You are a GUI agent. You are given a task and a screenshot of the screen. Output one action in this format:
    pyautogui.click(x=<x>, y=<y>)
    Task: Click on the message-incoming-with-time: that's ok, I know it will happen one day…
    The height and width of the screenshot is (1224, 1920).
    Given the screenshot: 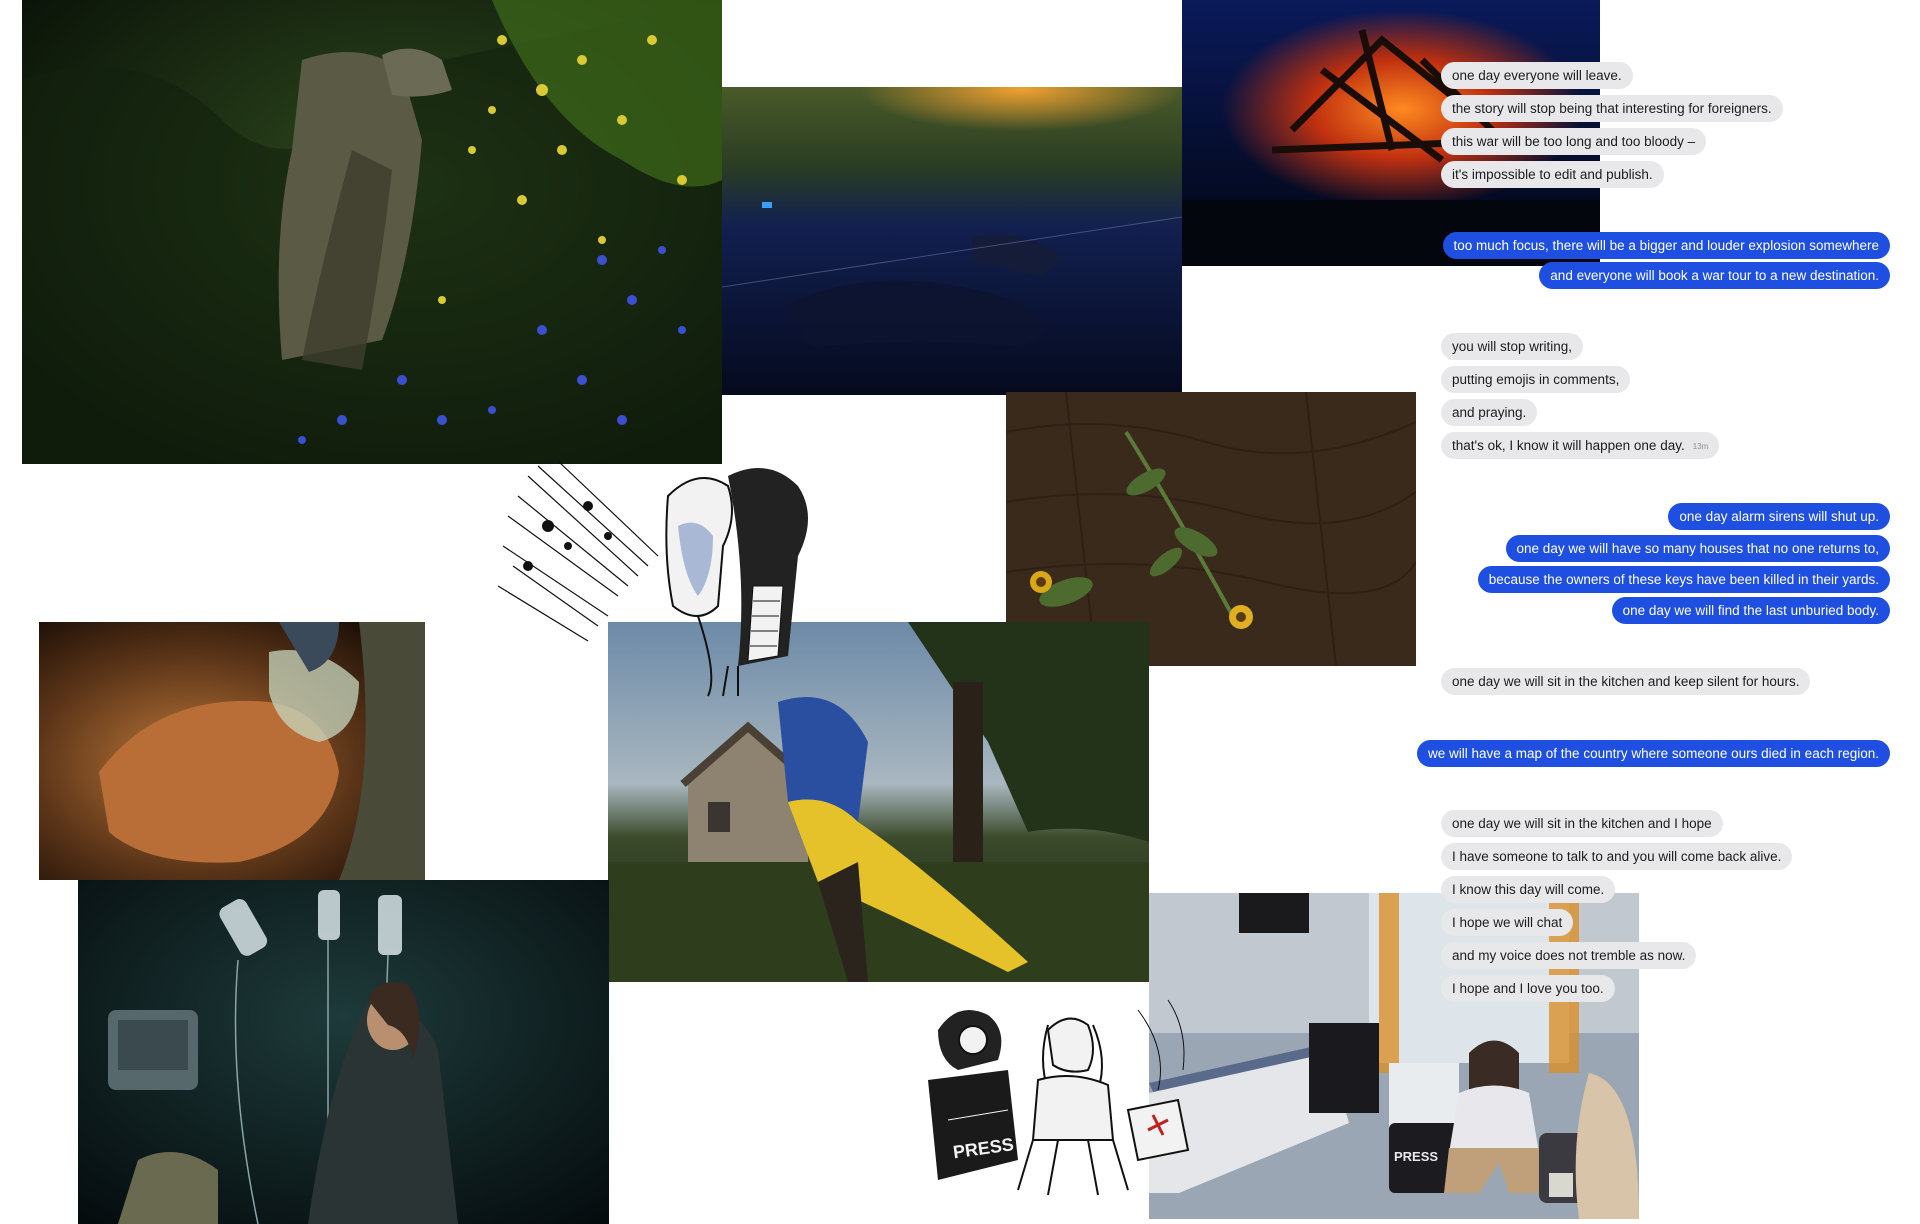 What is the action you would take?
    pyautogui.click(x=1580, y=445)
    